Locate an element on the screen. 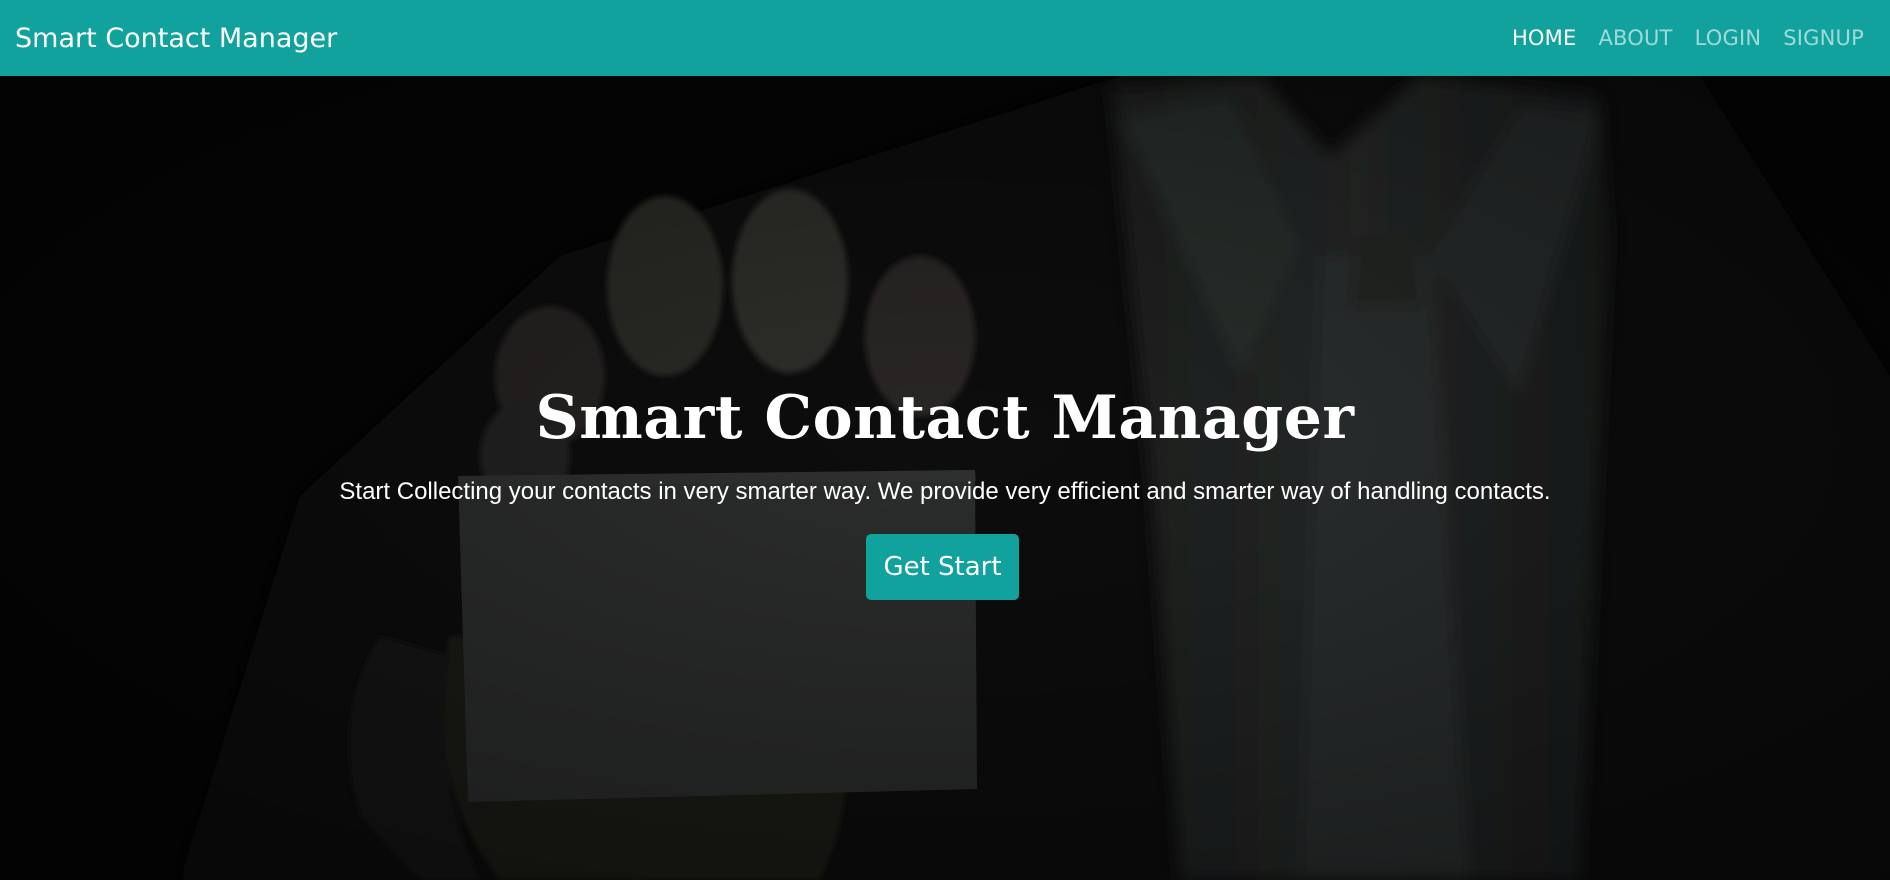  nav-item-login: LOGIN is located at coordinates (1728, 38).